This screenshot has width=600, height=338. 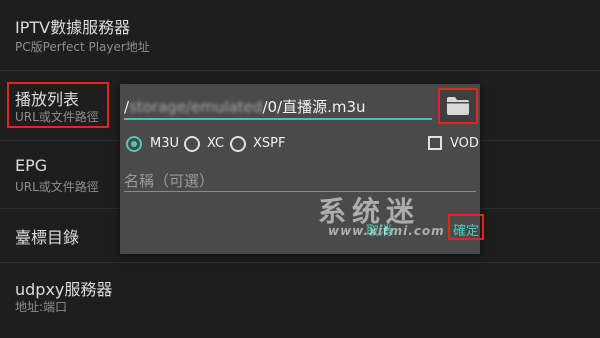 I want to click on setting-subtitle: PC版Perfect Player地址, so click(x=82, y=47).